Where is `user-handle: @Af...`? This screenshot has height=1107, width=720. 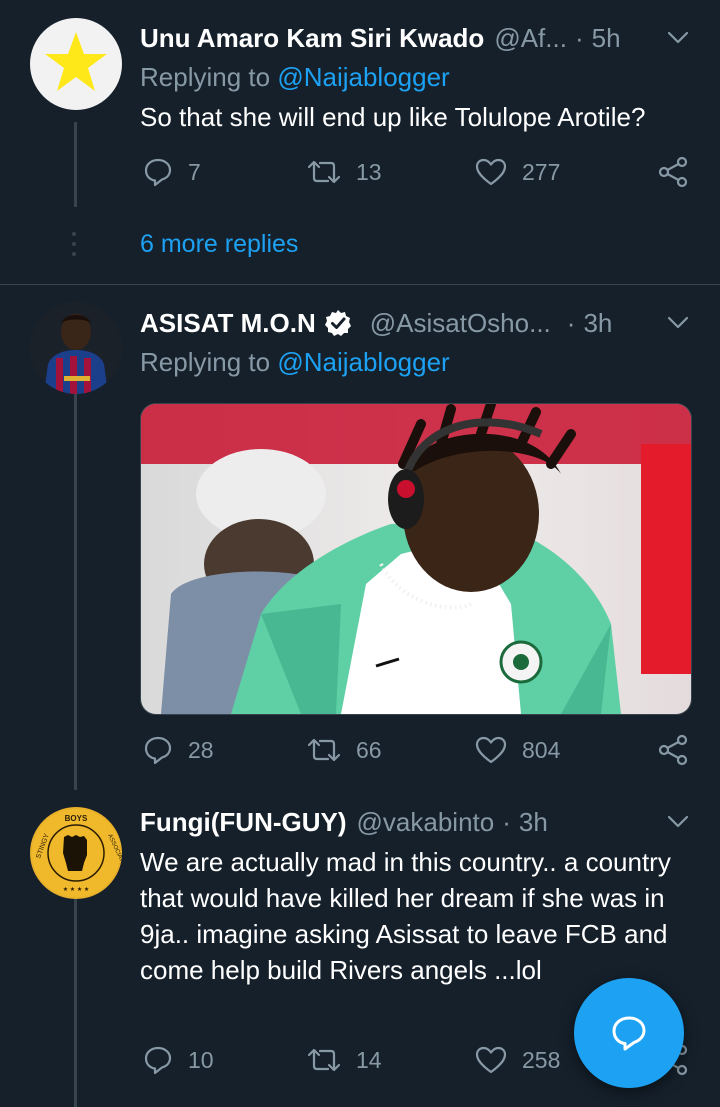
user-handle: @Af... is located at coordinates (530, 38).